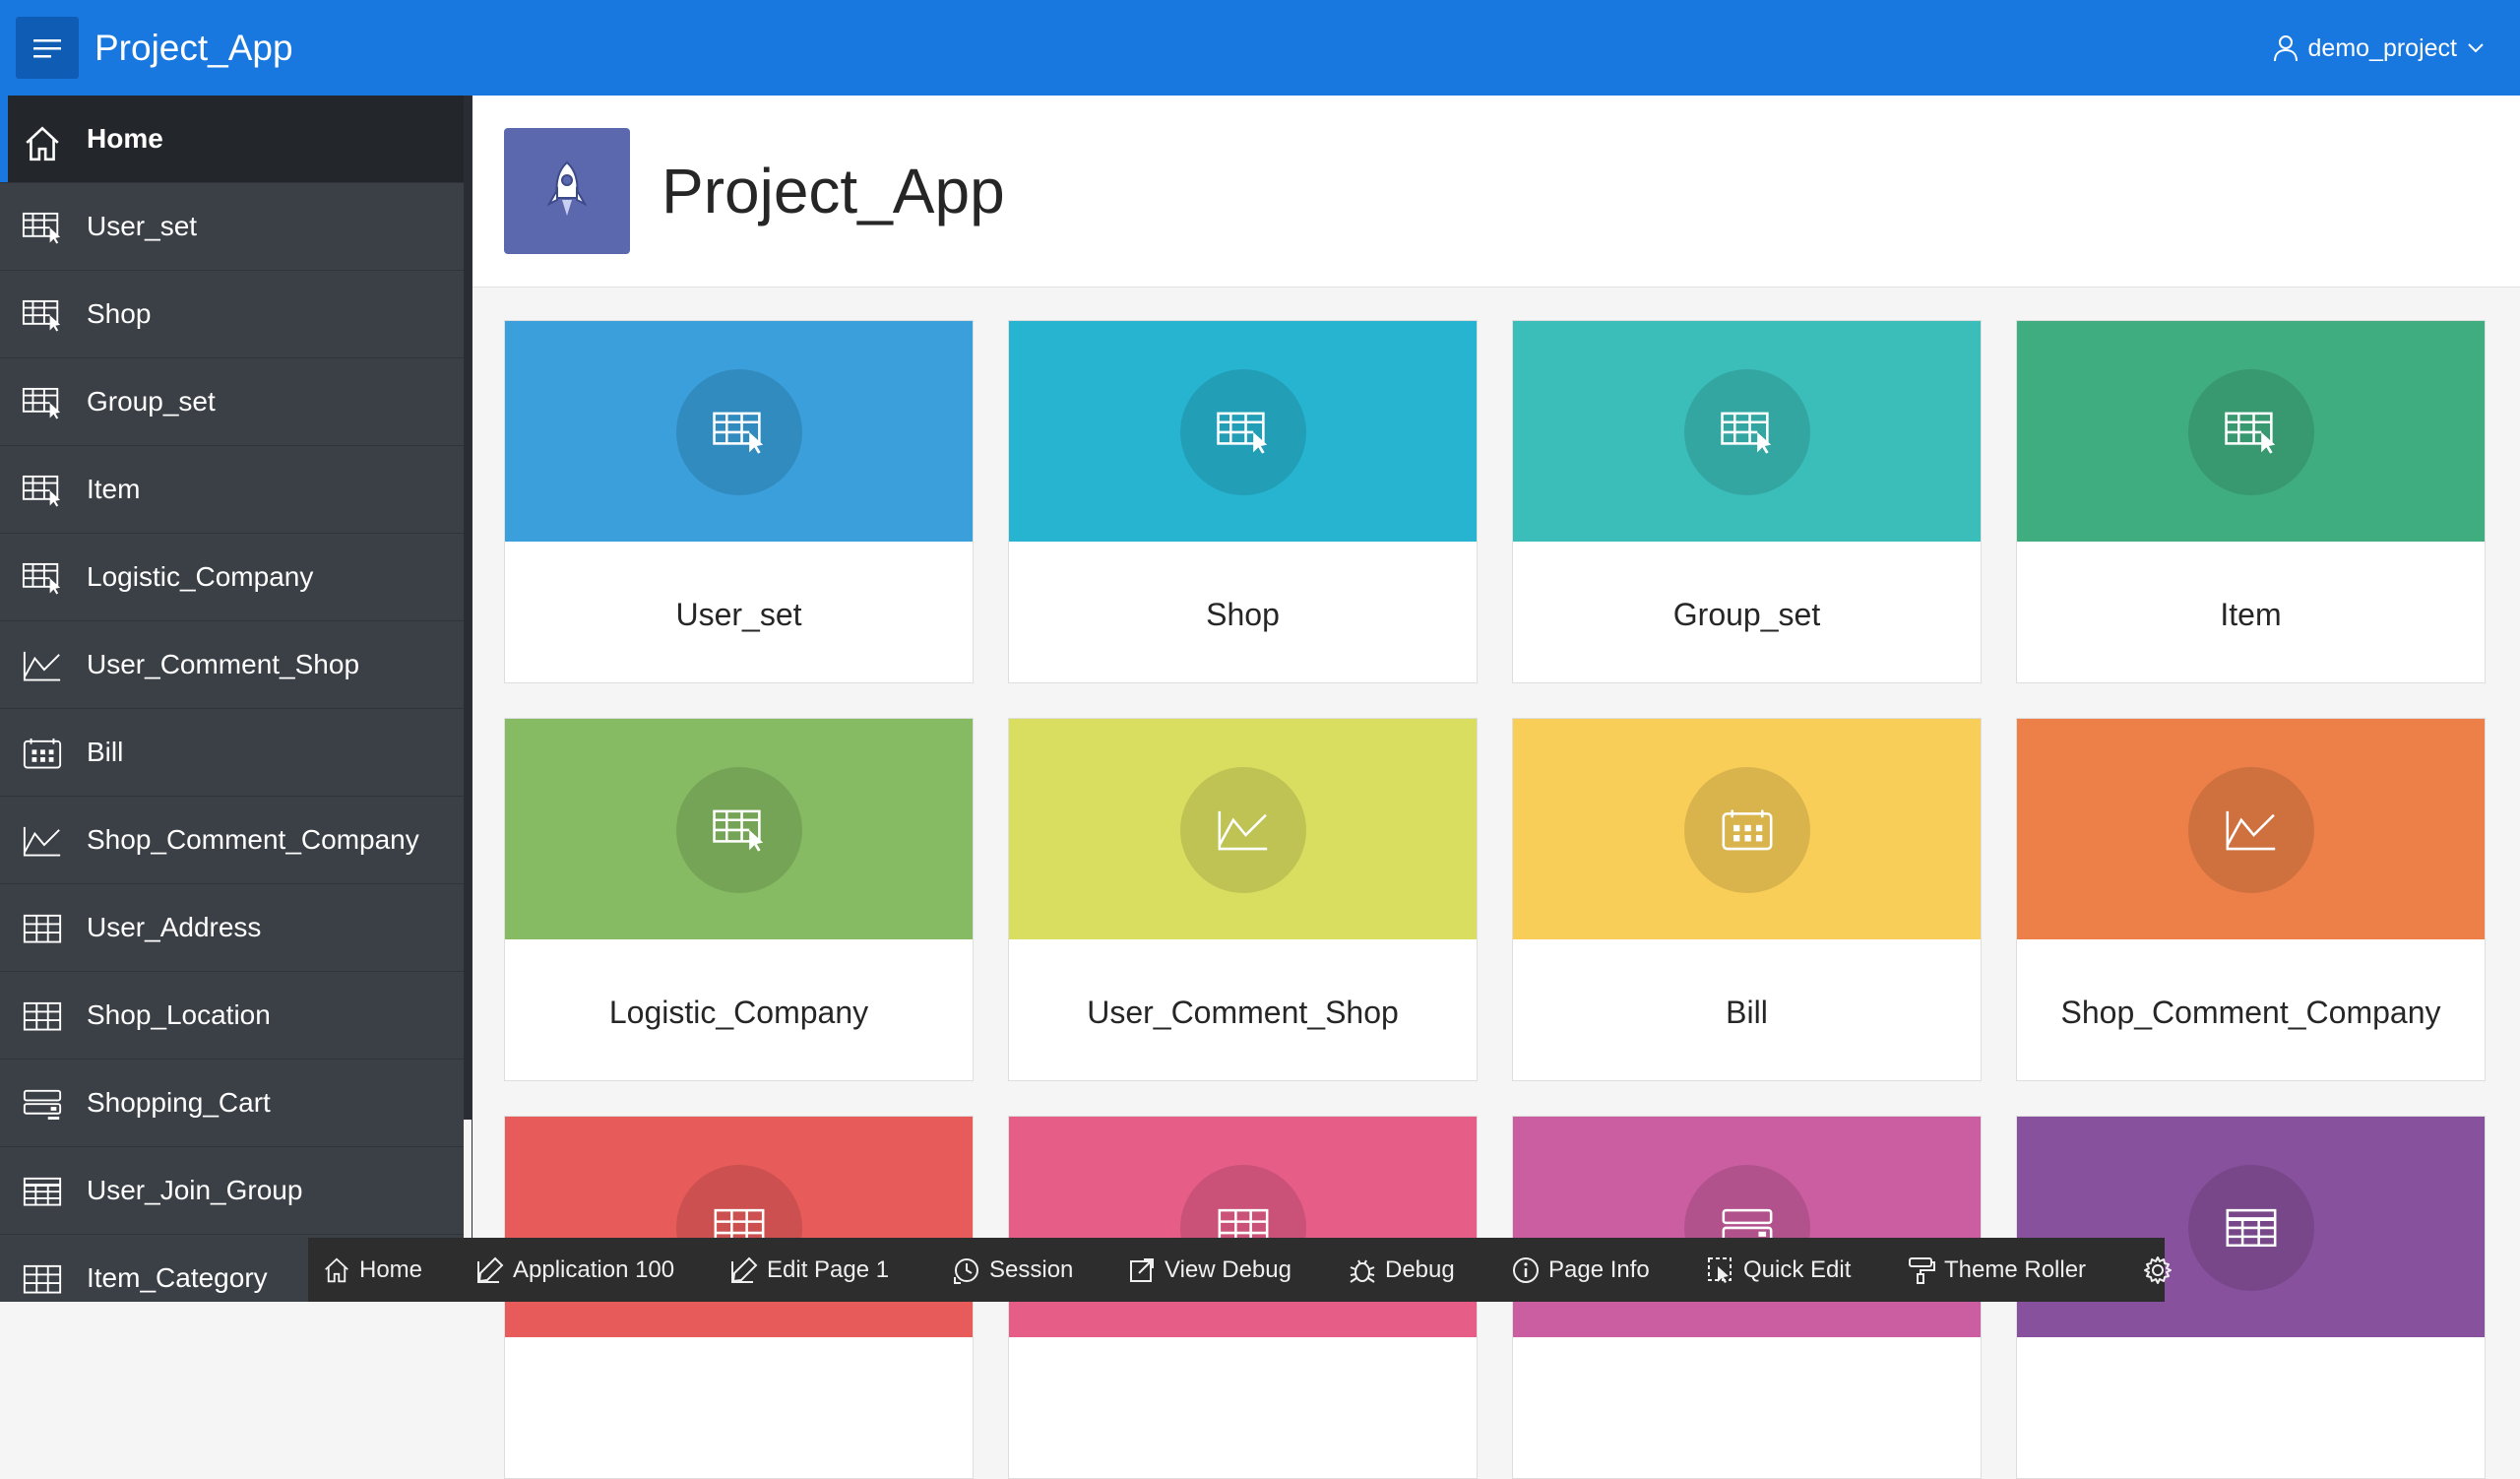 This screenshot has width=2520, height=1479. I want to click on info-icon, so click(1526, 1270).